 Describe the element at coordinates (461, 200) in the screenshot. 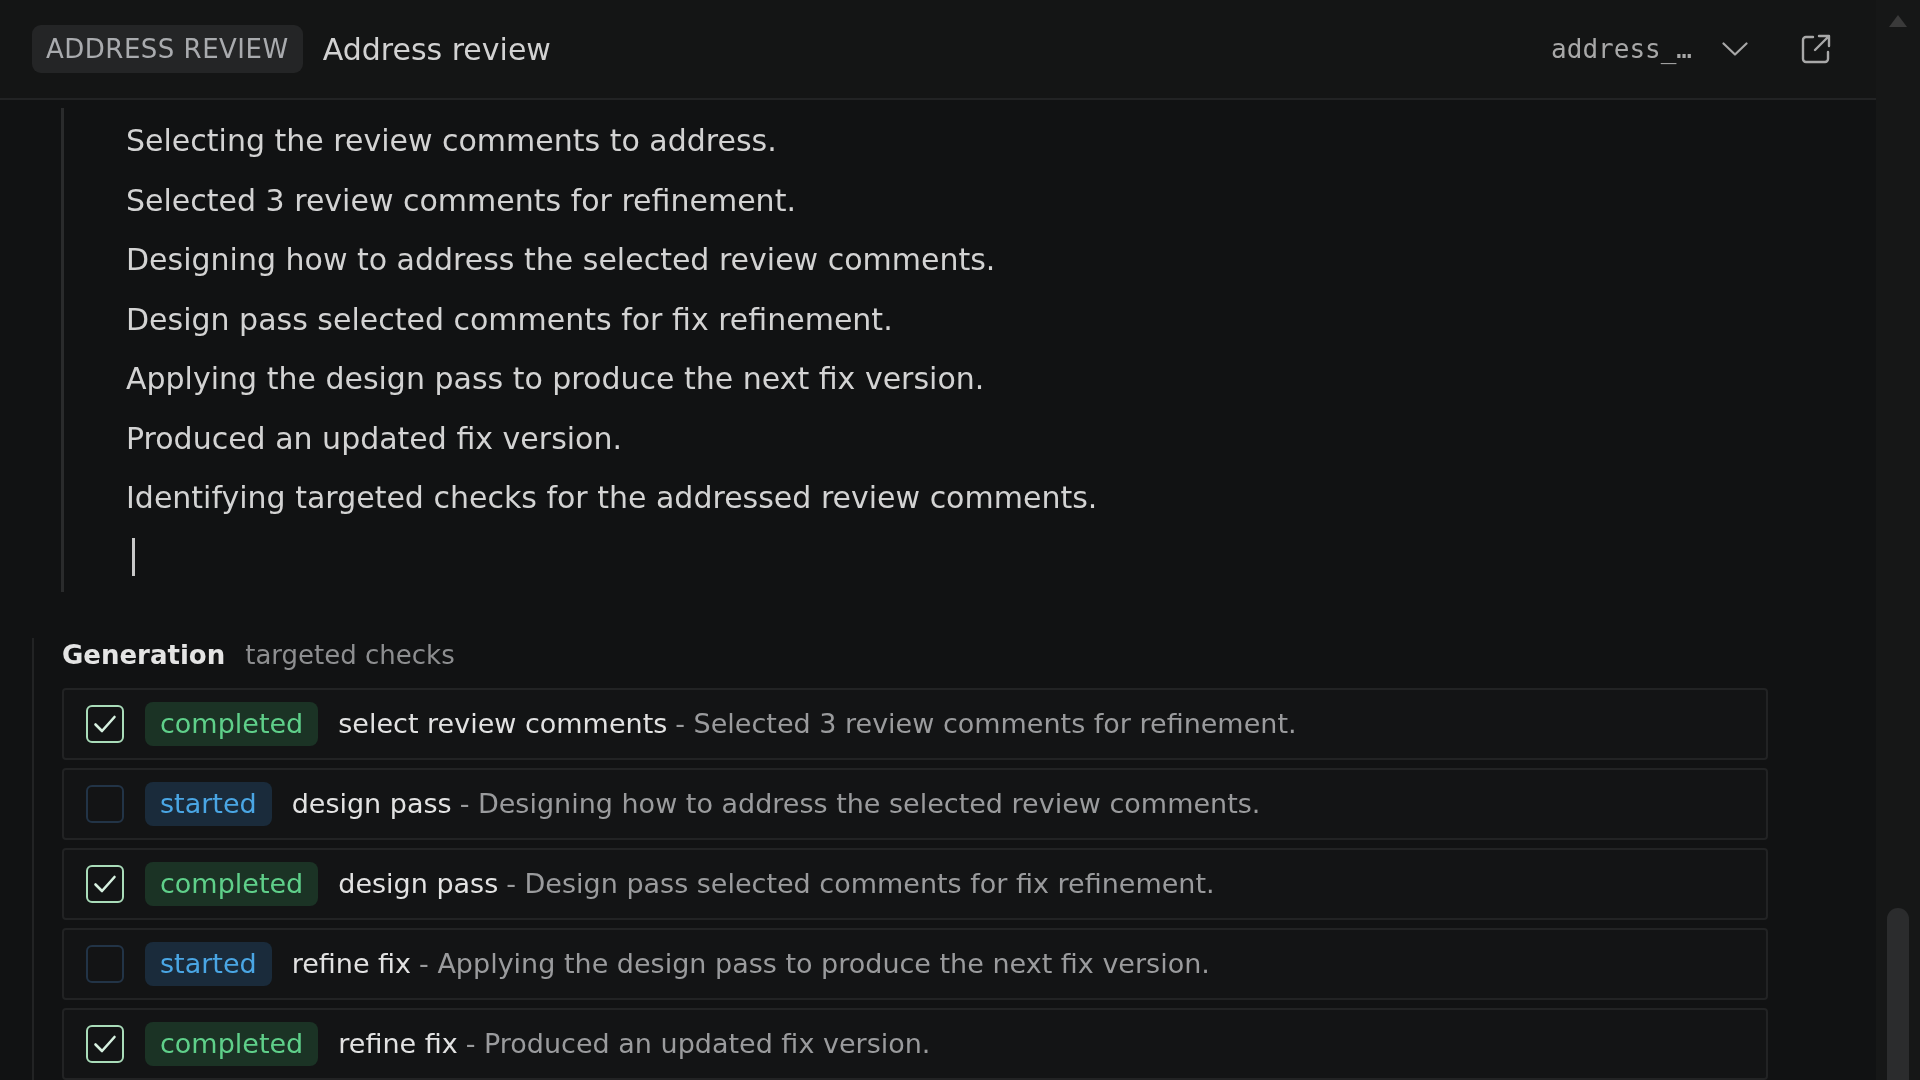

I see `log-line: Selected 3 review comments for refinement.` at that location.